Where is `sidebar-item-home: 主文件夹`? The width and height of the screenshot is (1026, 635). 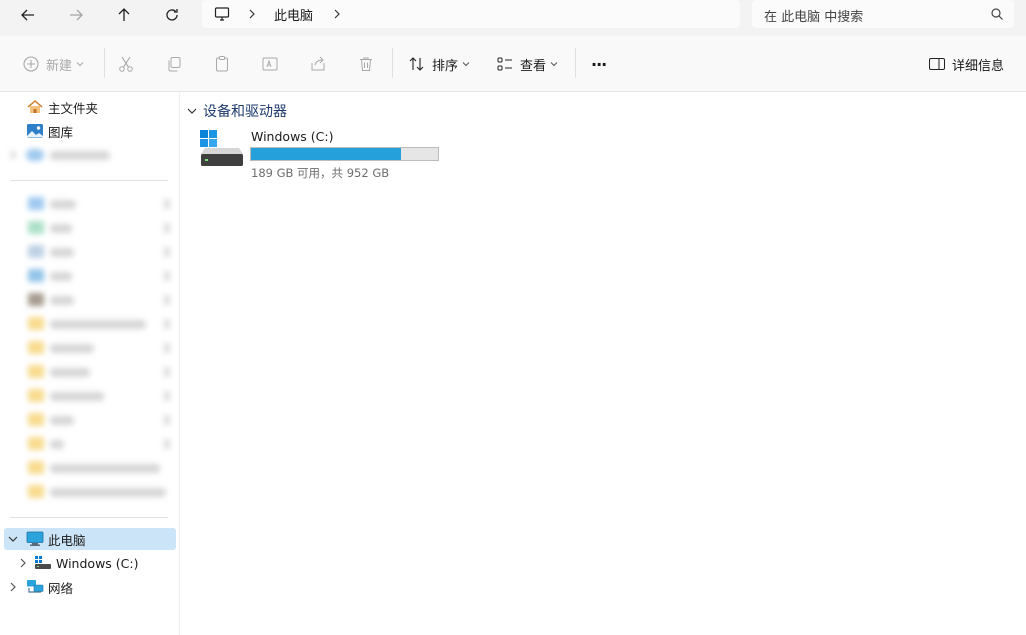
sidebar-item-home: 主文件夹 is located at coordinates (90, 107).